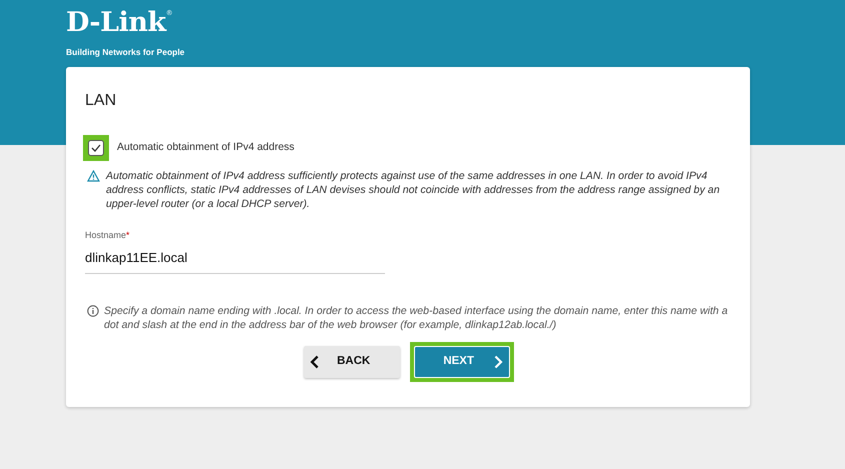 Image resolution: width=845 pixels, height=469 pixels. I want to click on checkbox-label: Automatic obtainment of IPv4 address, so click(205, 148).